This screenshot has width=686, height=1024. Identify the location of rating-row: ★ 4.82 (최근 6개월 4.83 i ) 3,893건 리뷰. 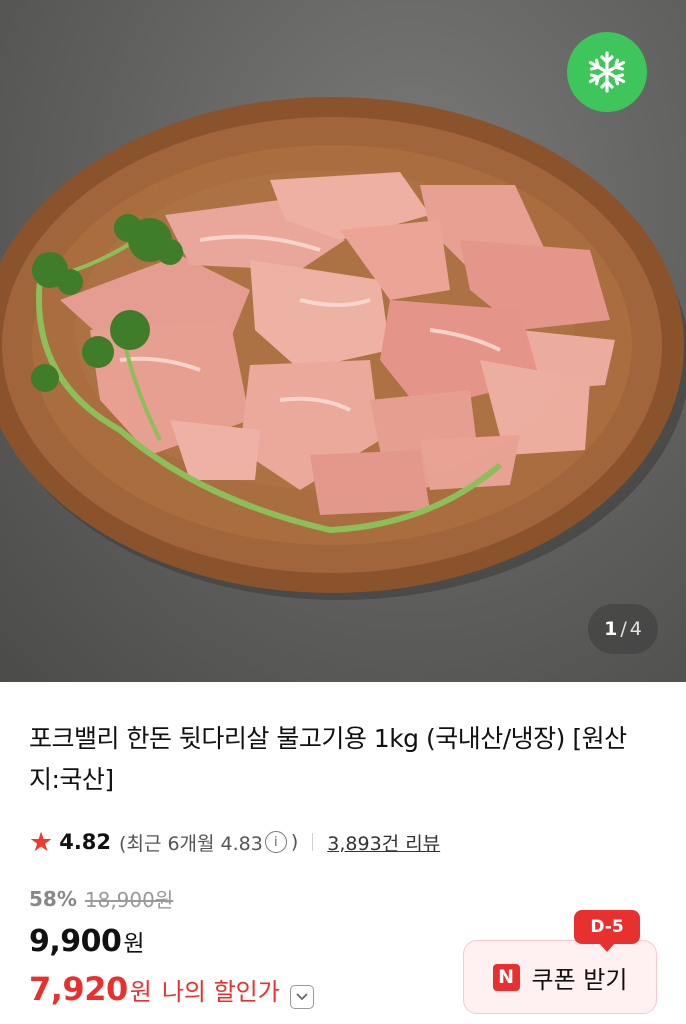
(234, 842).